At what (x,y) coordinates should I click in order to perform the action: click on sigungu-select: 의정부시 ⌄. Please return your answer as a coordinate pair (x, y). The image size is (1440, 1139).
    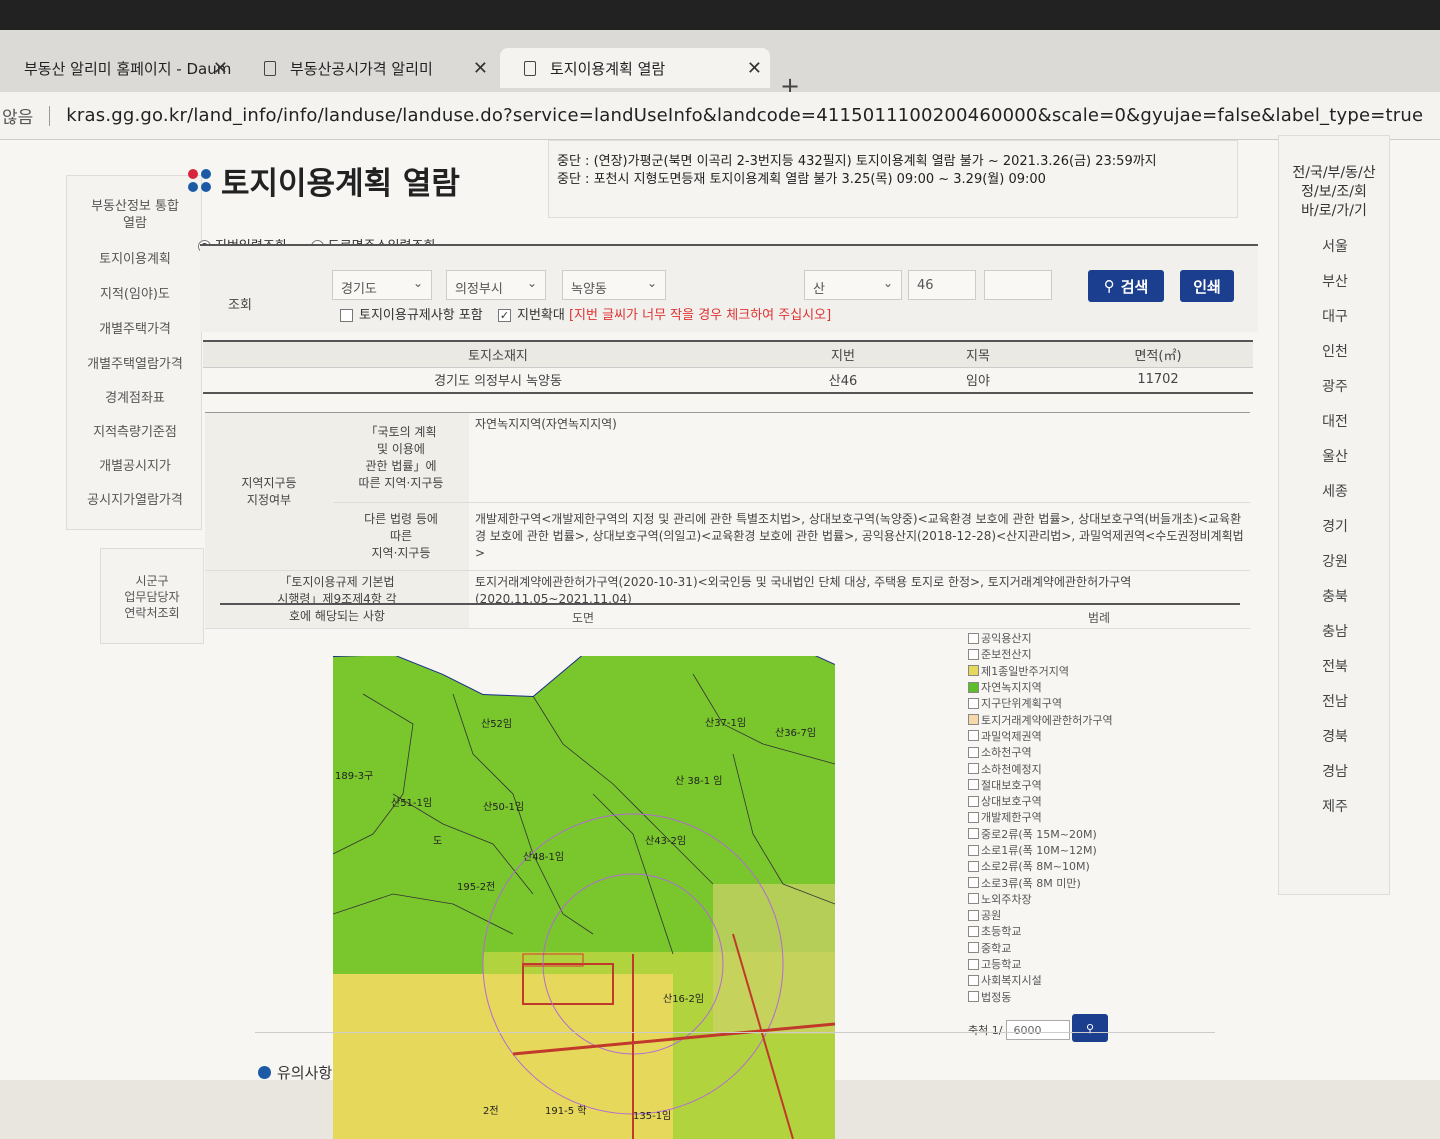
    Looking at the image, I should click on (496, 285).